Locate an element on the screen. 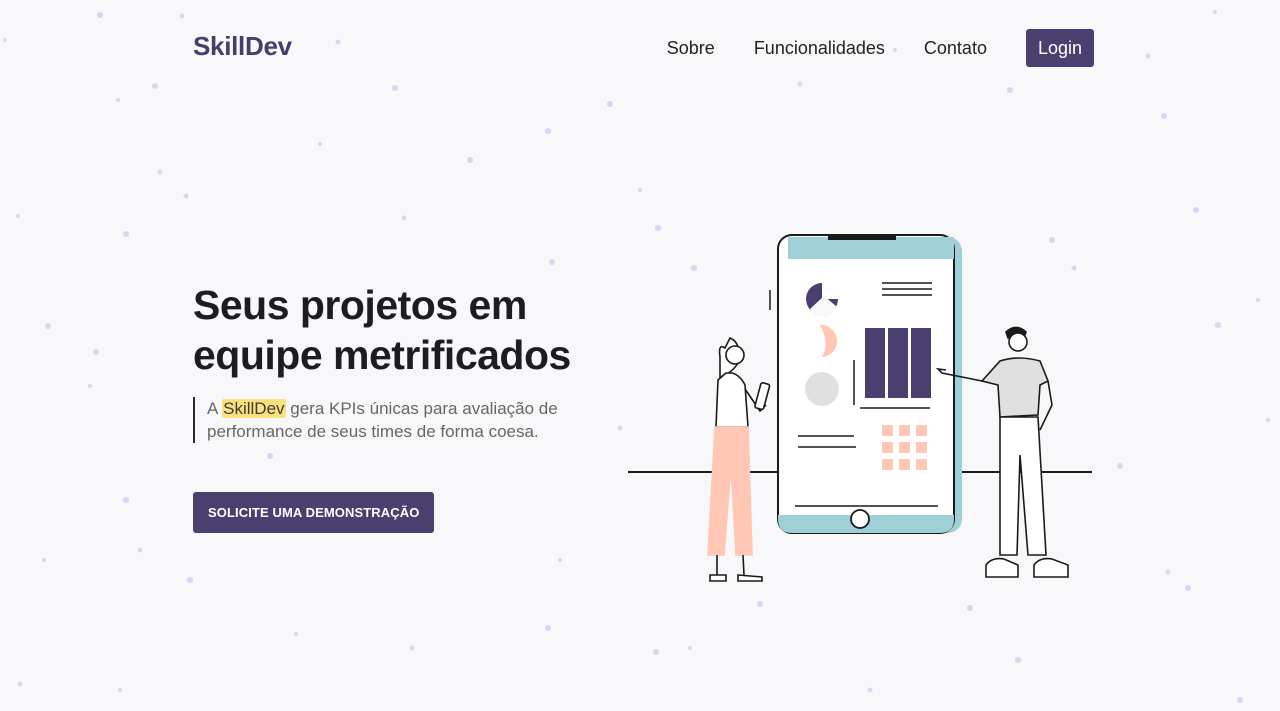 Image resolution: width=1280 pixels, height=711 pixels. hero-title-line1: Seus projetos em is located at coordinates (360, 305).